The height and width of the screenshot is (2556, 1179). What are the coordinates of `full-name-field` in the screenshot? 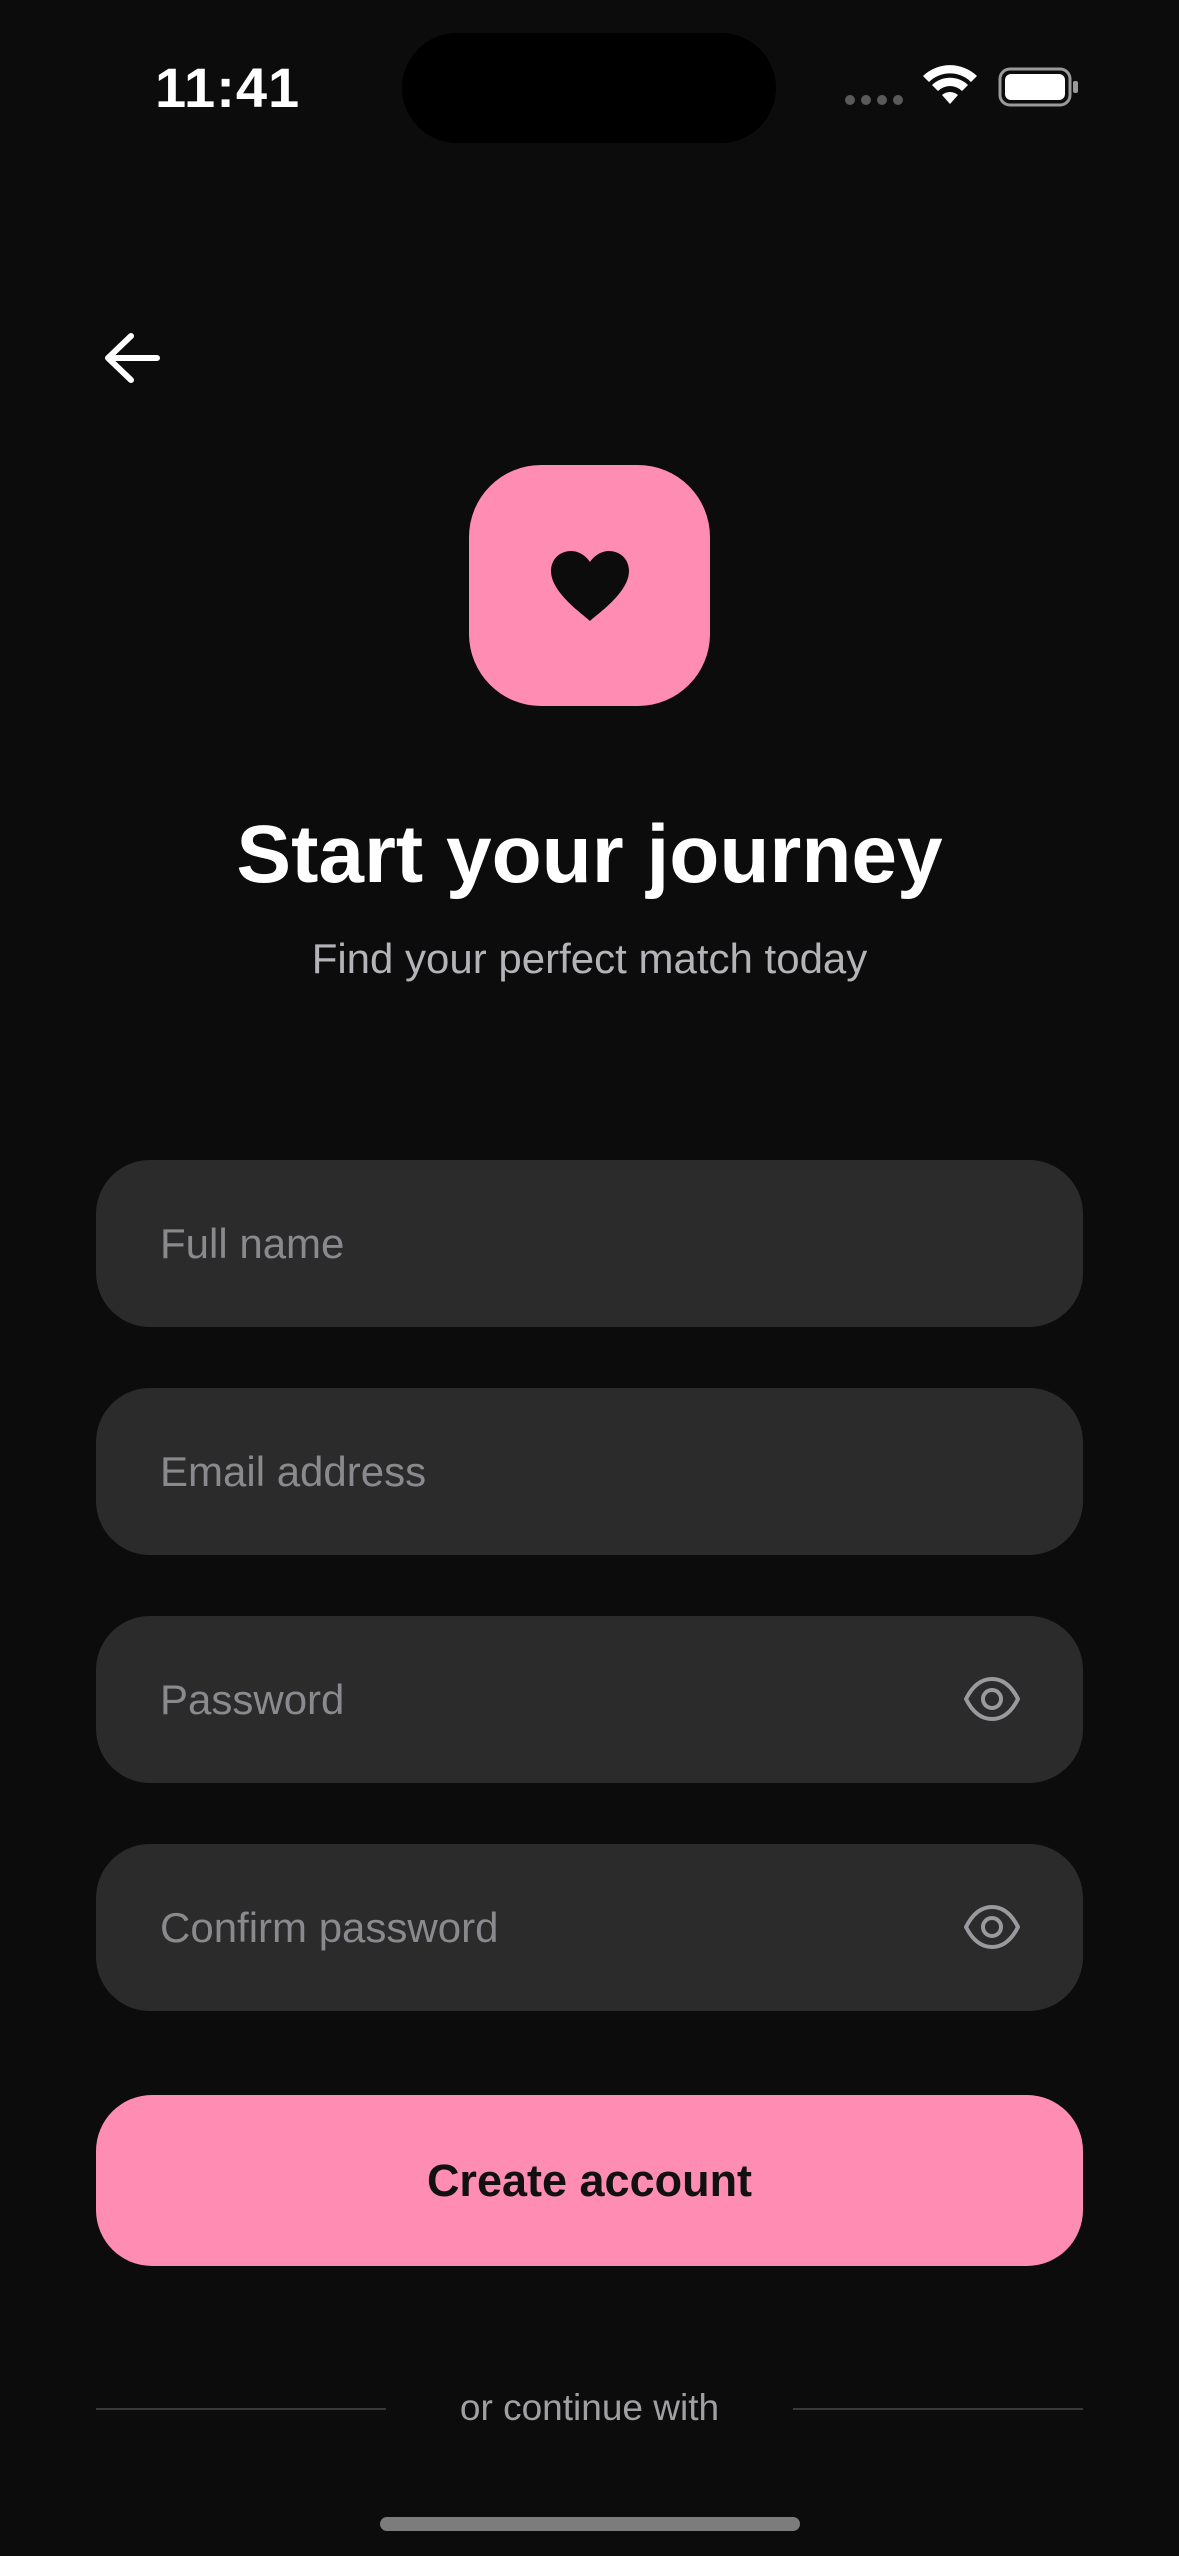 It's located at (589, 1243).